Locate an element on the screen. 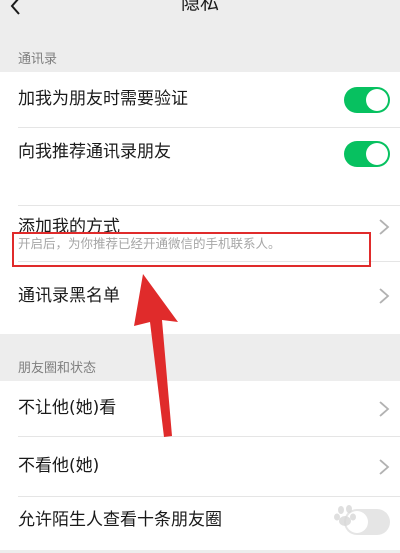  setting-row-hide-my-posts: 不让他(她)看 is located at coordinates (200, 409).